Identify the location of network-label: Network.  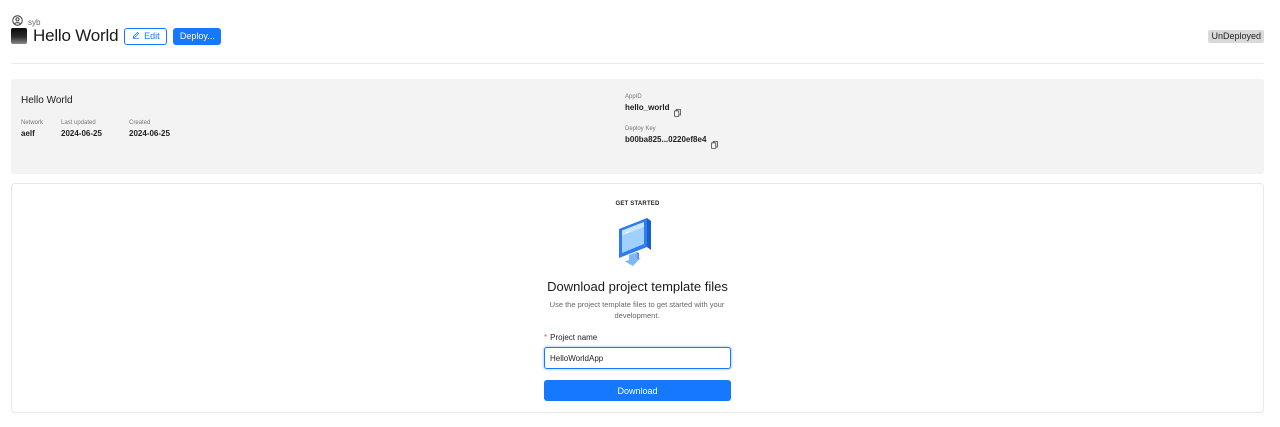
(32, 123).